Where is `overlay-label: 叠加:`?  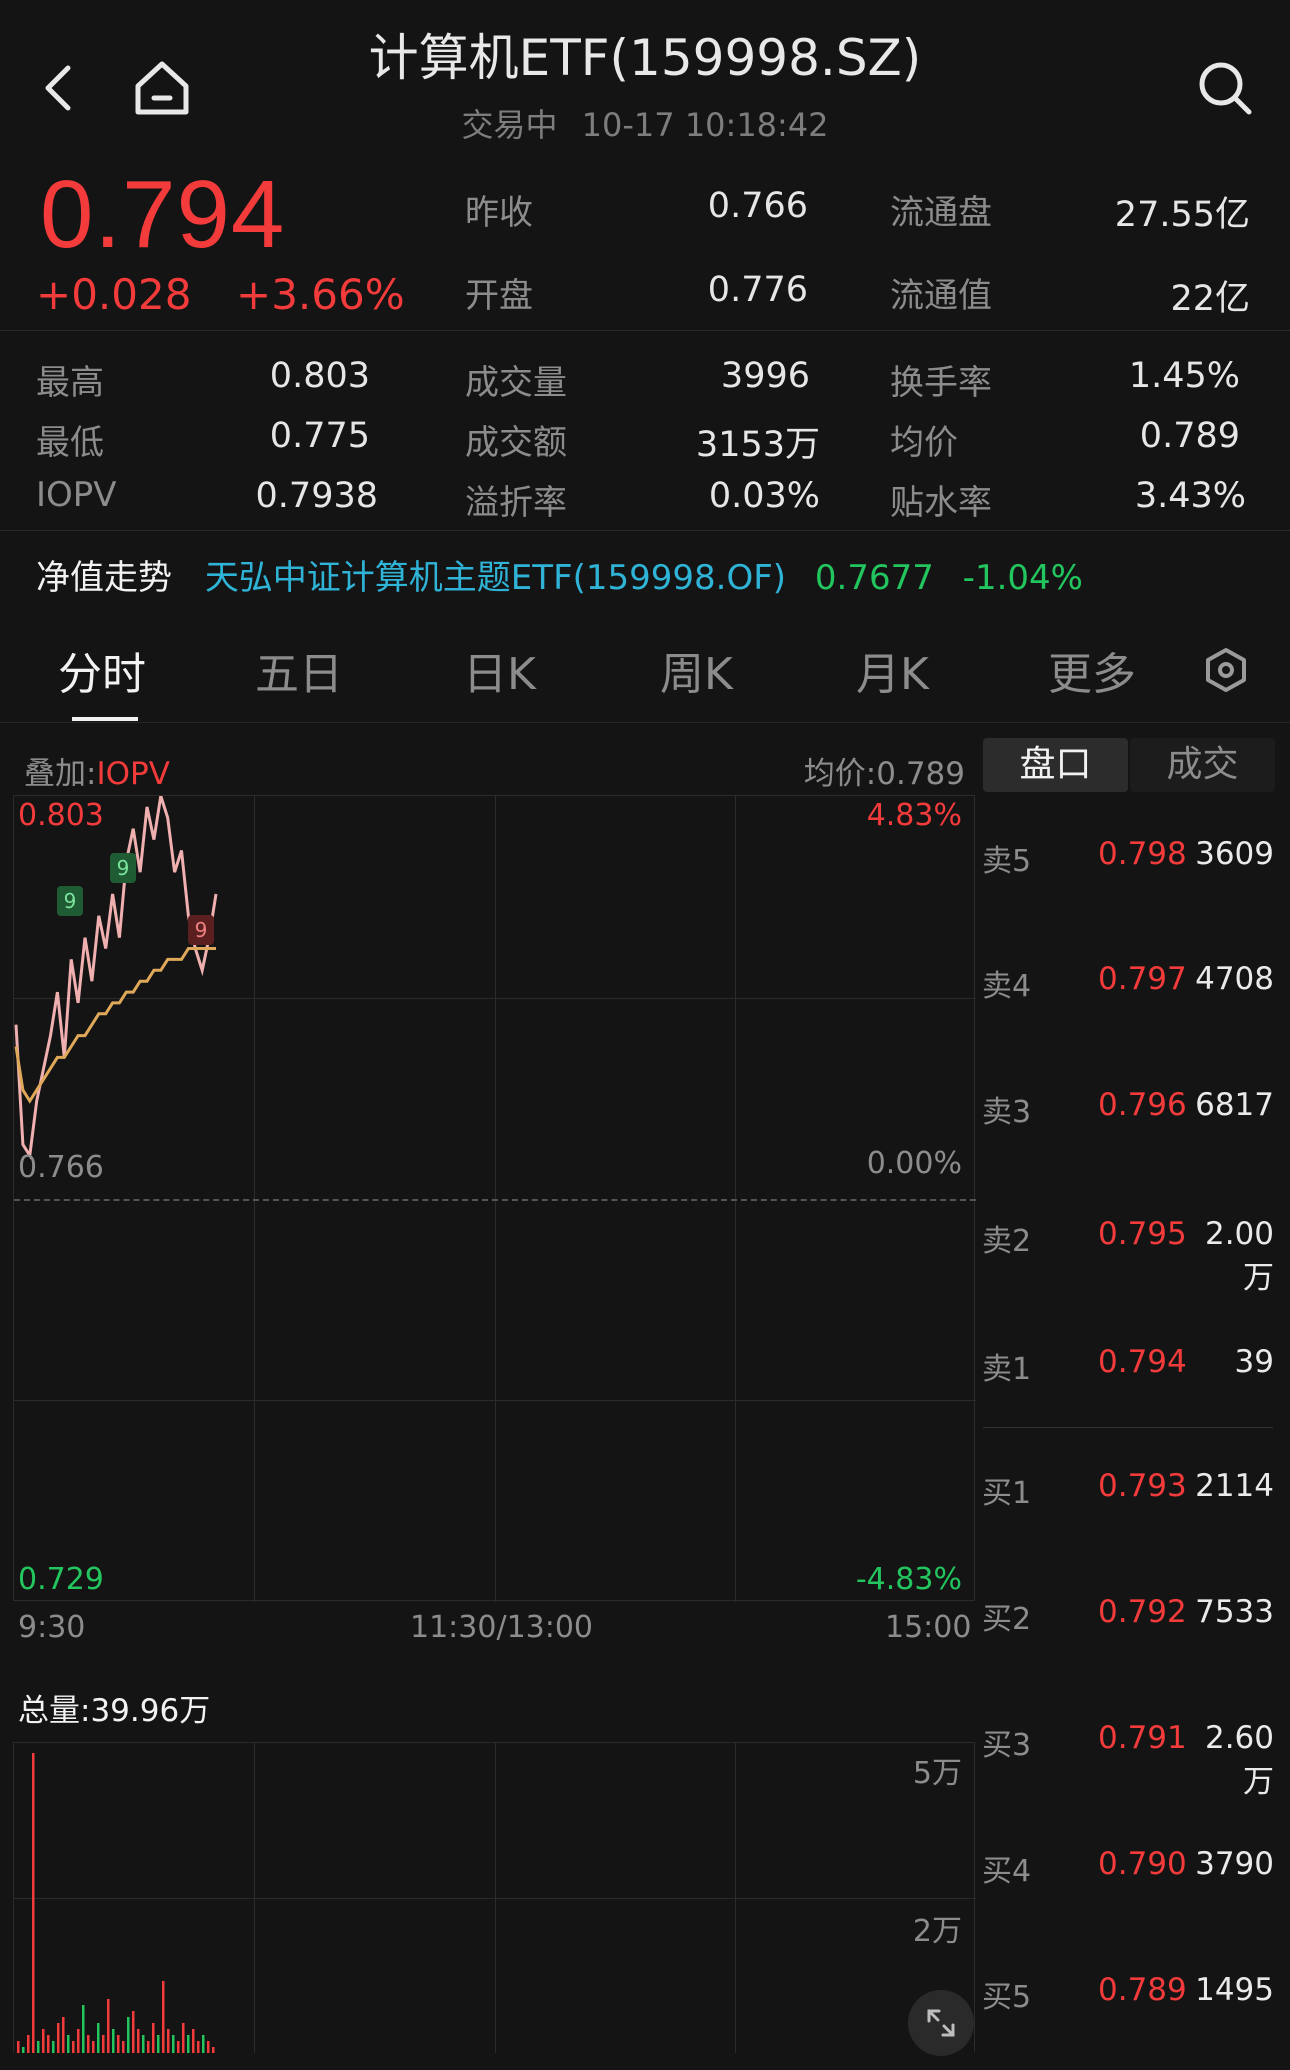
overlay-label: 叠加: is located at coordinates (60, 774).